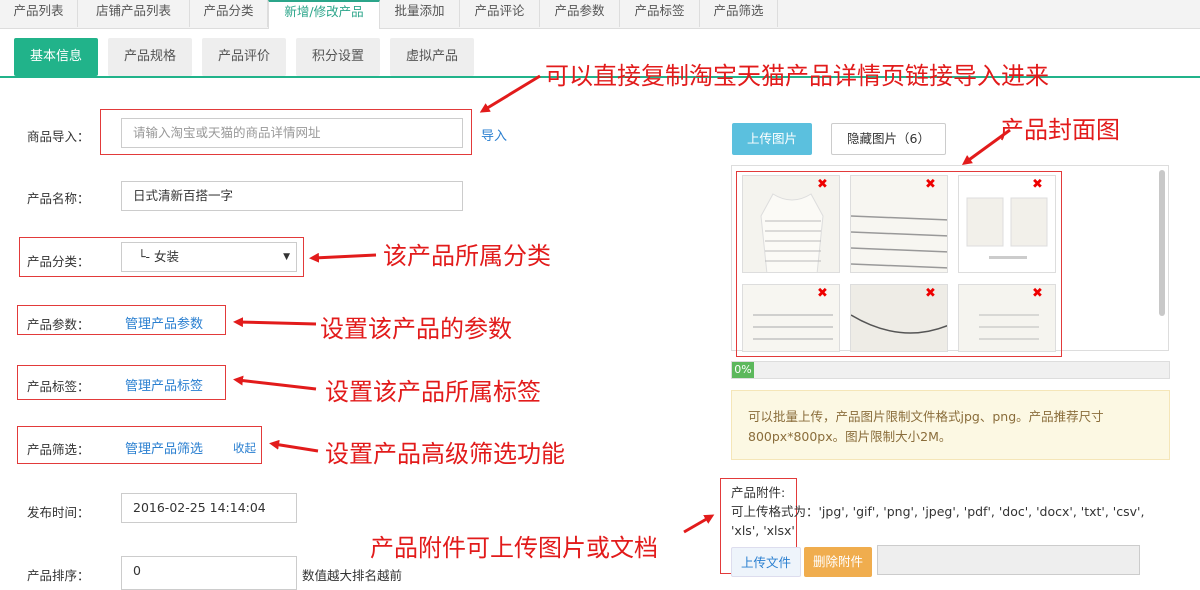 The width and height of the screenshot is (1200, 590). Describe the element at coordinates (275, 383) in the screenshot. I see `arrow-tags` at that location.